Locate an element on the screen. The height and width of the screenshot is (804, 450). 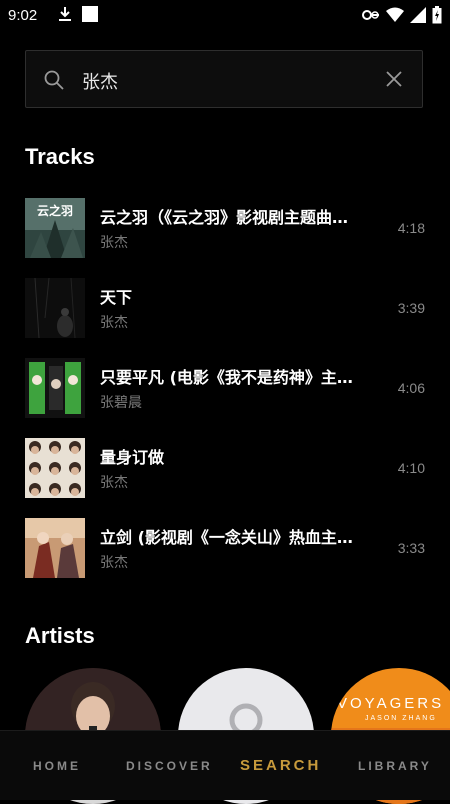
signal-icon is located at coordinates (418, 15).